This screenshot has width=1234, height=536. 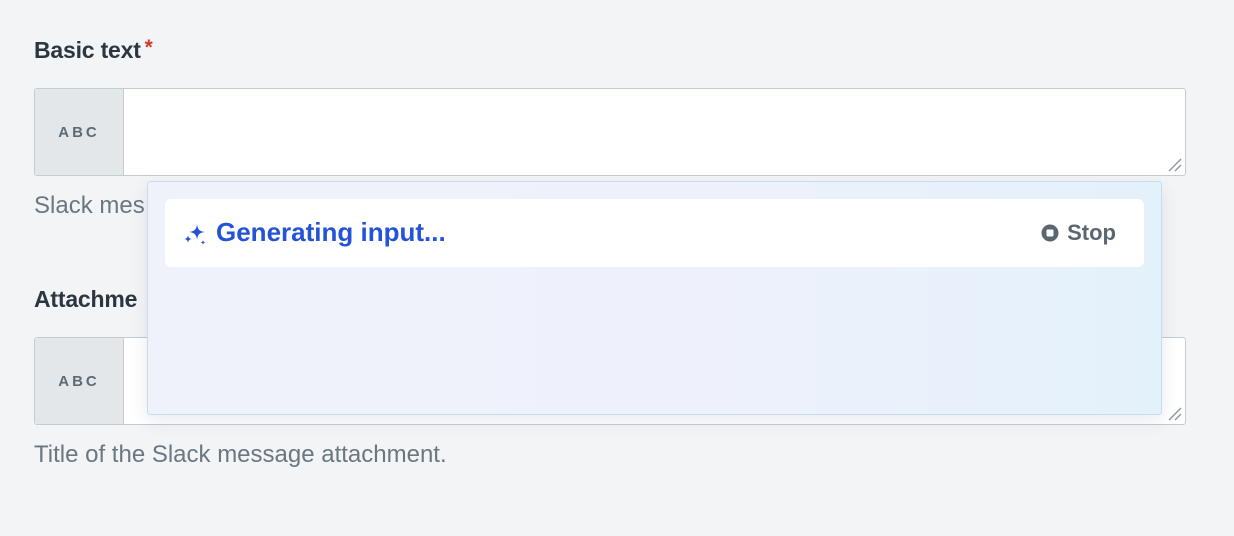 What do you see at coordinates (1091, 232) in the screenshot?
I see `stop-label: Stop` at bounding box center [1091, 232].